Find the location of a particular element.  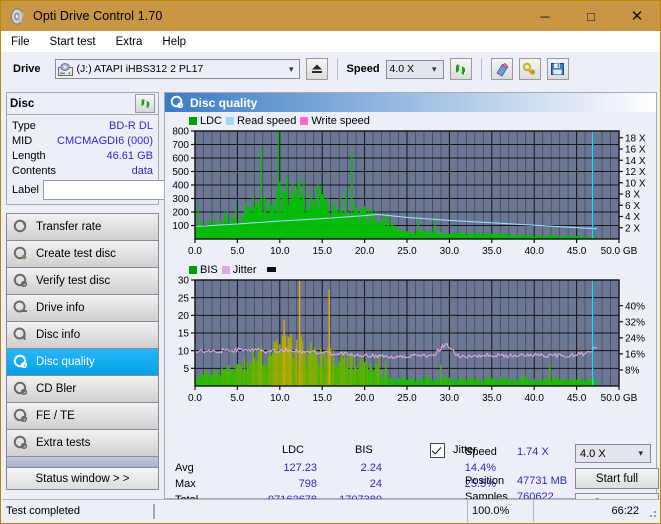

drive-label: Drive is located at coordinates (27, 69).